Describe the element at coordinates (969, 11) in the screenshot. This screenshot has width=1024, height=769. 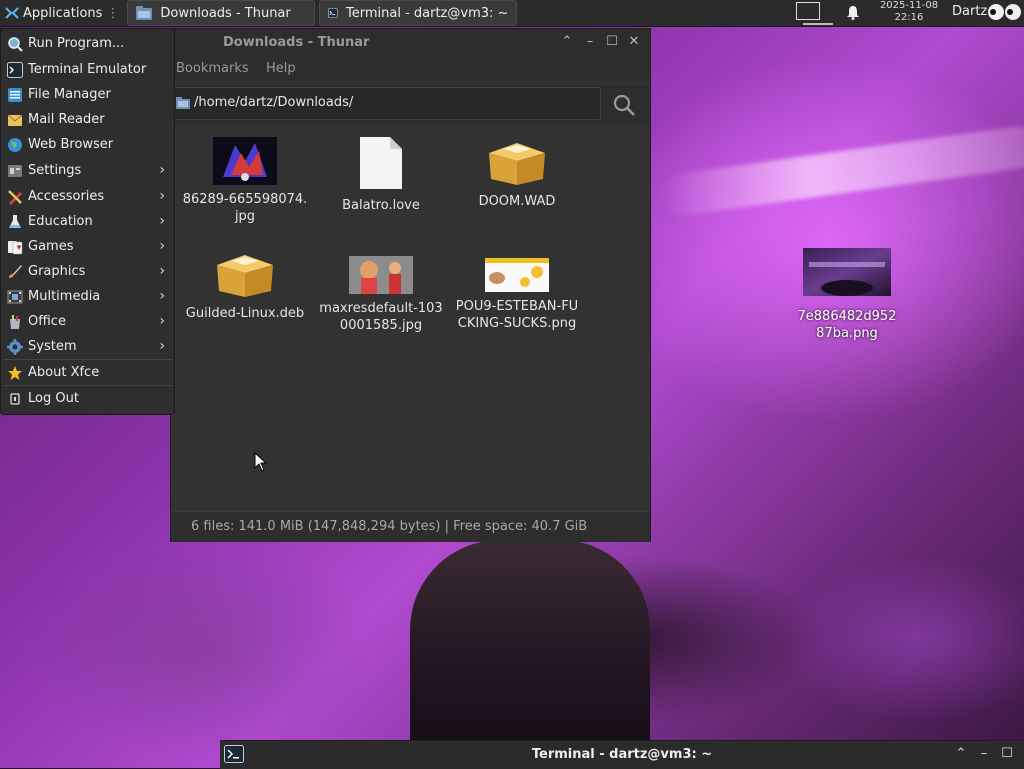
I see `user-name: Dartz` at that location.